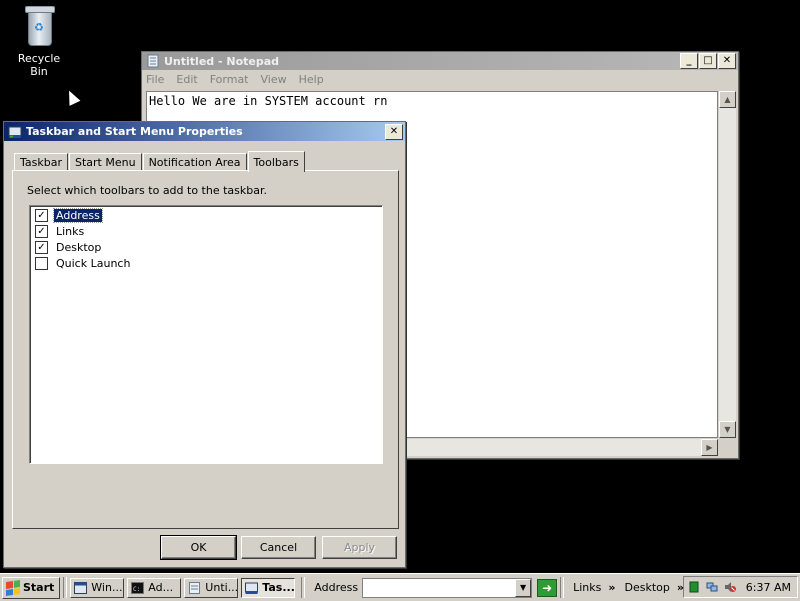  Describe the element at coordinates (194, 162) in the screenshot. I see `tab-notification-area: Notification Area` at that location.